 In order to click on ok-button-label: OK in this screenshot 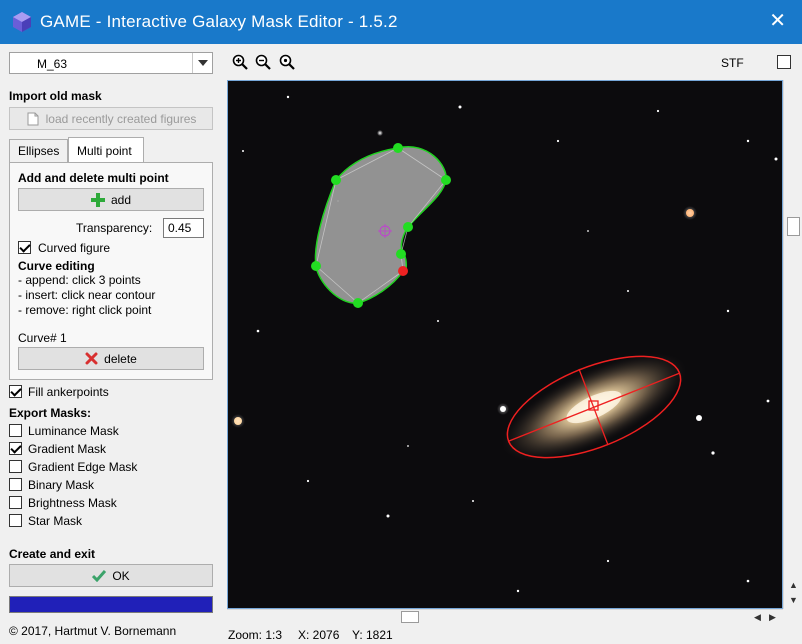, I will do `click(121, 575)`.